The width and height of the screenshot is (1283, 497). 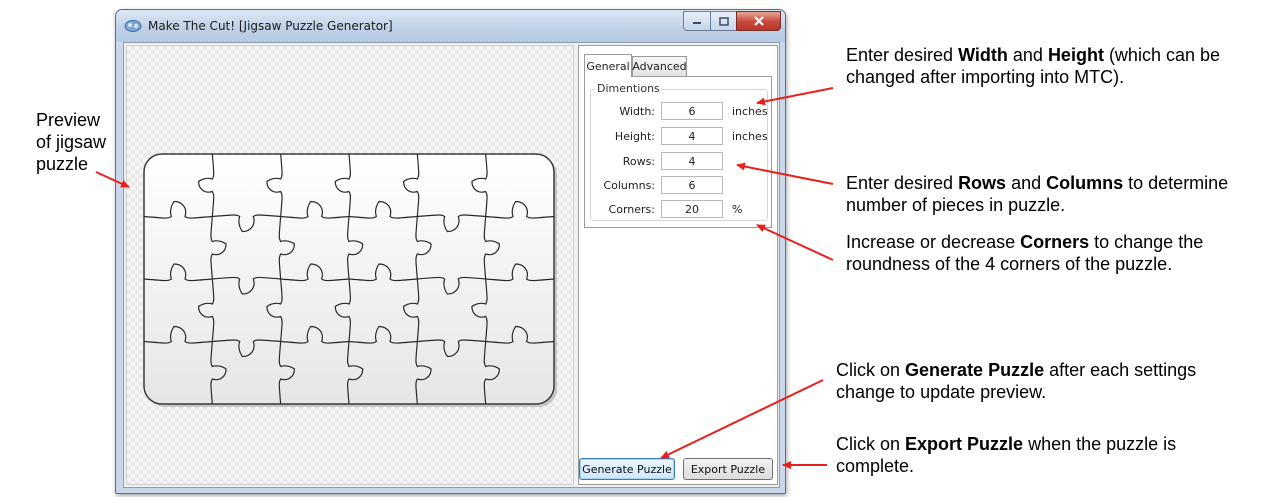 I want to click on close-icon, so click(x=758, y=21).